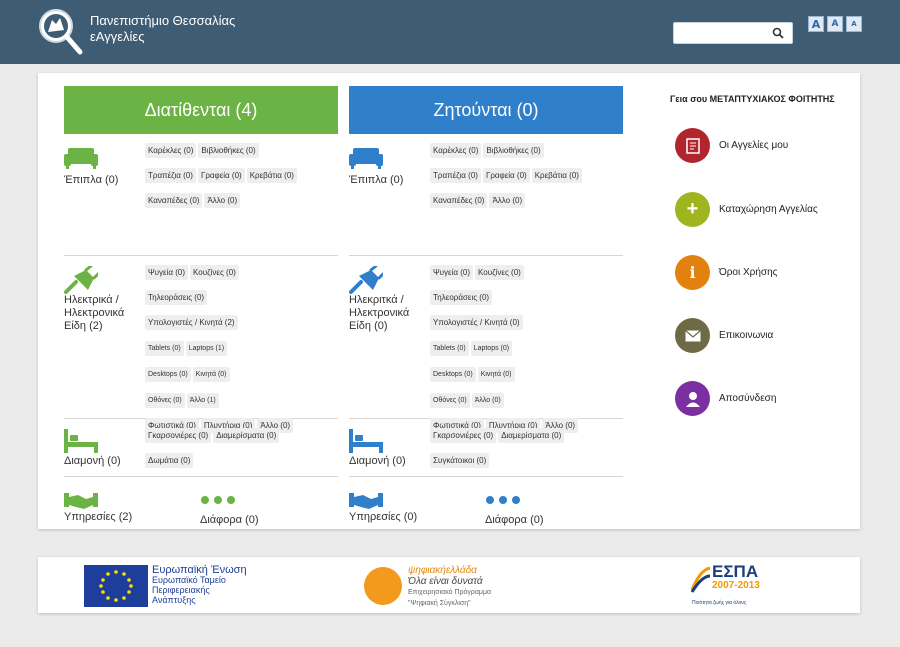 Image resolution: width=900 pixels, height=647 pixels. I want to click on services-misc-section: Υπηρεσίες (2) Διάφορα (0), so click(201, 512).